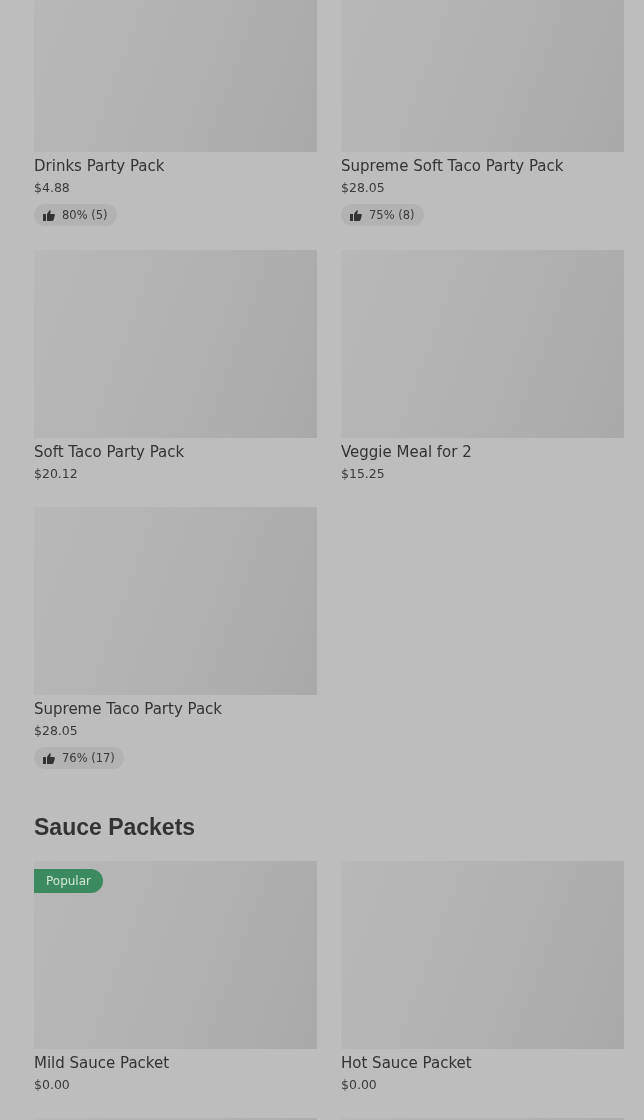  Describe the element at coordinates (452, 166) in the screenshot. I see `item-name: Supreme Soft Taco Party Pack` at that location.